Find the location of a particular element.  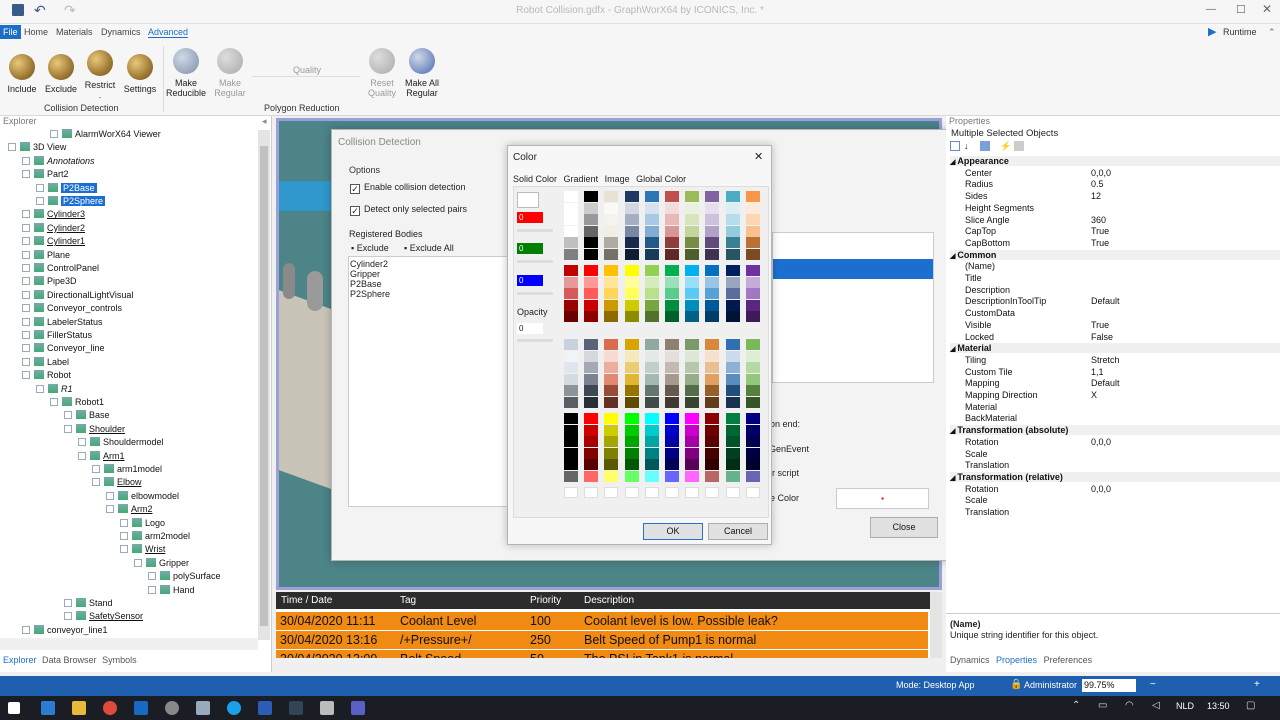

property-name: Translation is located at coordinates (987, 465).